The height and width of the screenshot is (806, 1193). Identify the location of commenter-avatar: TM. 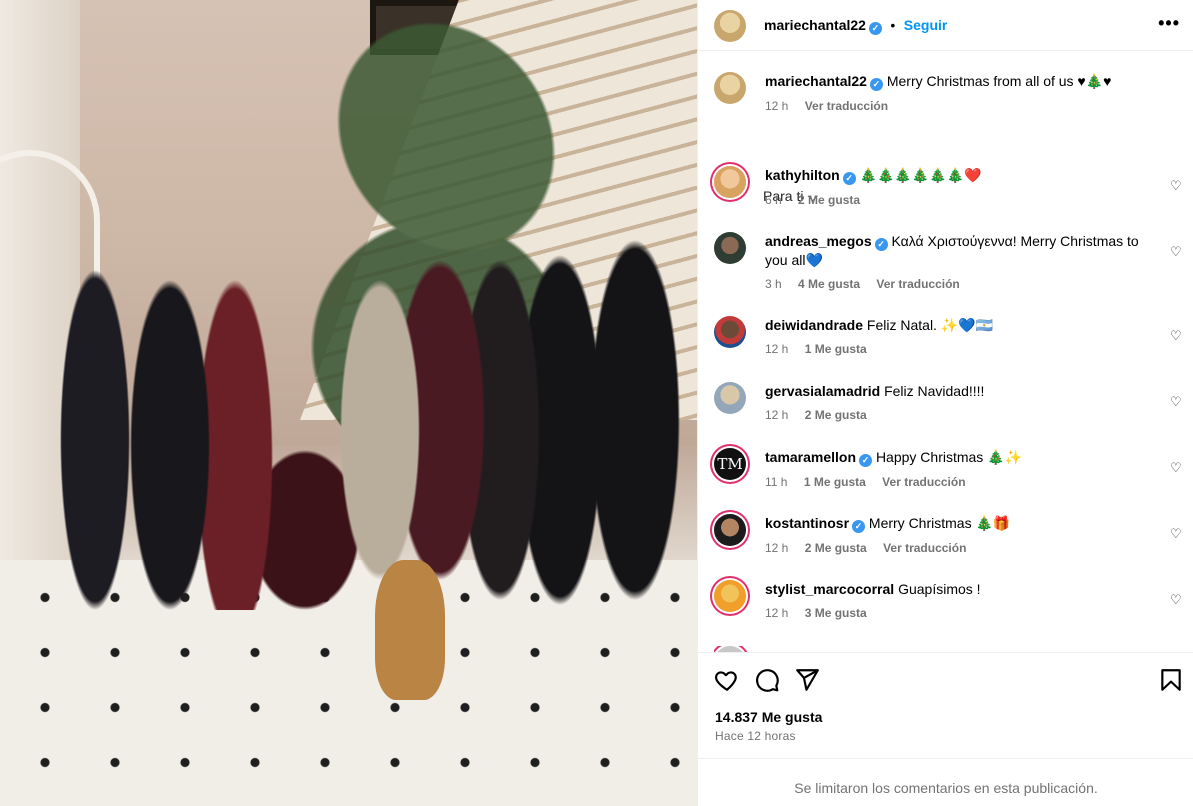
(730, 464).